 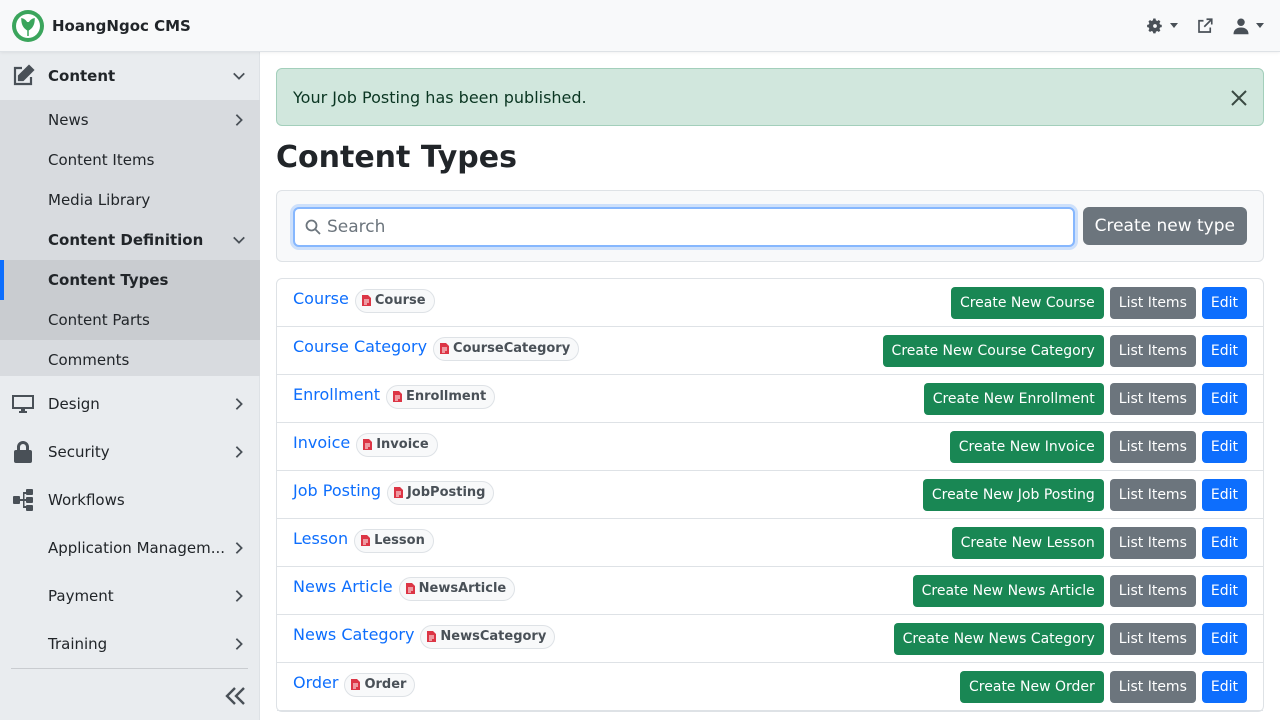 What do you see at coordinates (1241, 26) in the screenshot?
I see `user-icon` at bounding box center [1241, 26].